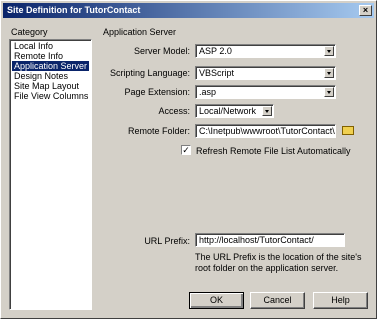 The height and width of the screenshot is (319, 377). I want to click on remote-folder-label: Remote Folder:, so click(158, 131).